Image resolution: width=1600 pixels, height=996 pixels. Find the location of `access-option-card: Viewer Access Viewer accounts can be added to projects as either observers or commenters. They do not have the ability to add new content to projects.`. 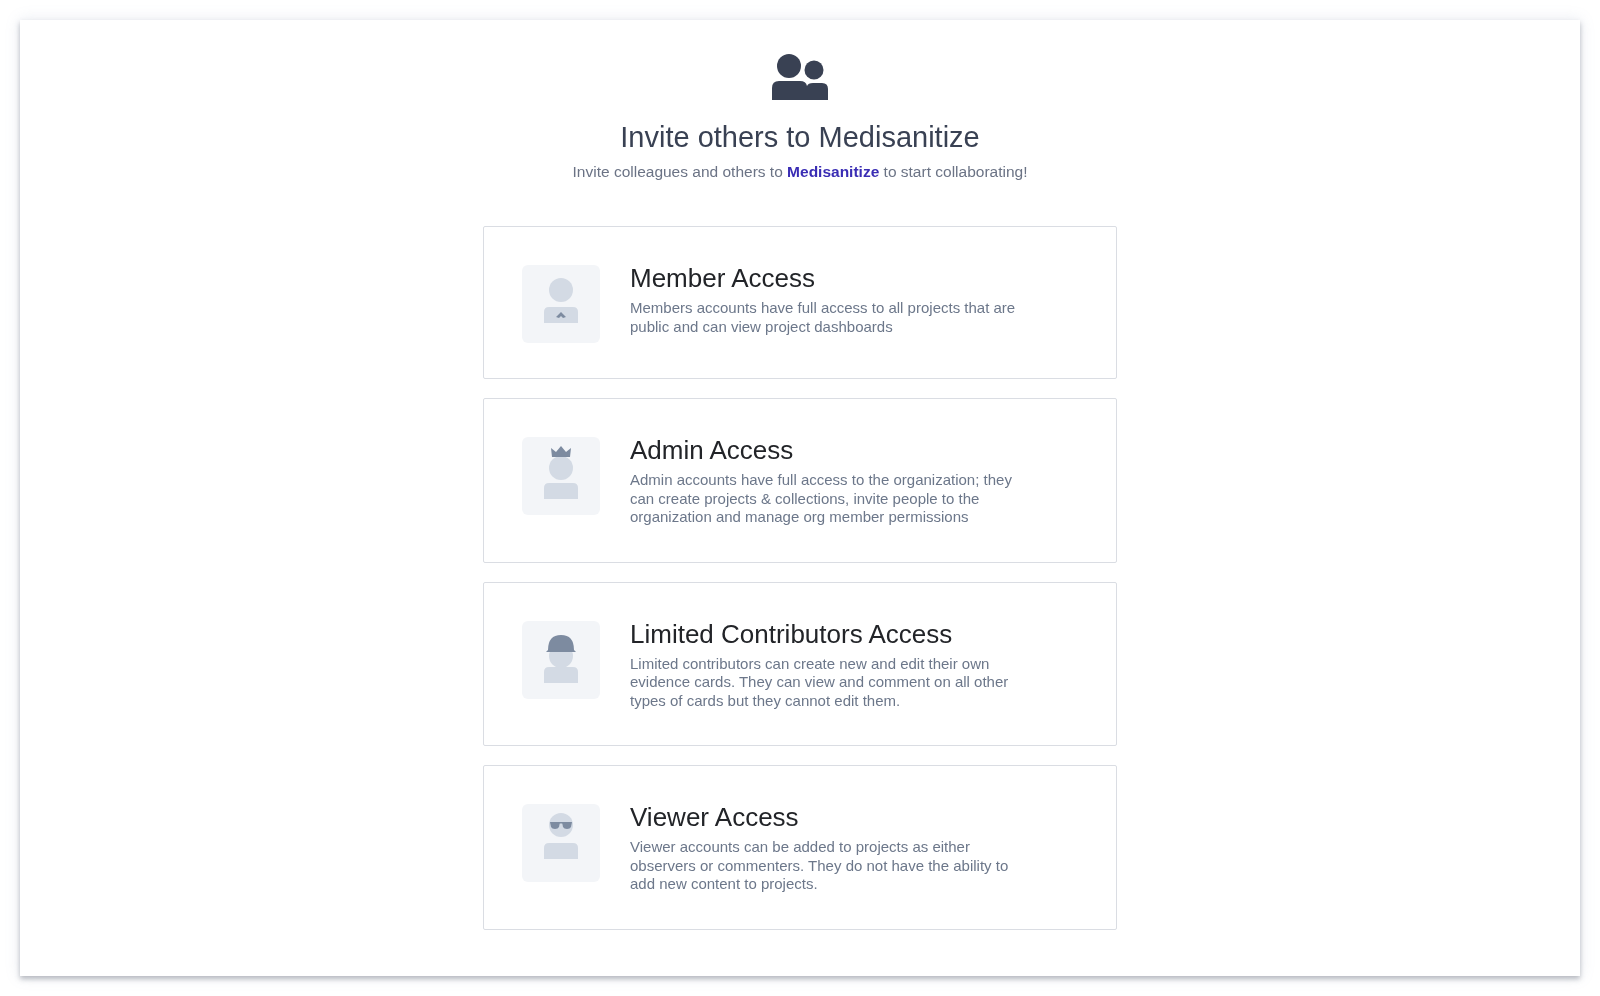

access-option-card: Viewer Access Viewer accounts can be added to projects as either observers or commenters. They do not have the ability to add new content to projects. is located at coordinates (800, 847).